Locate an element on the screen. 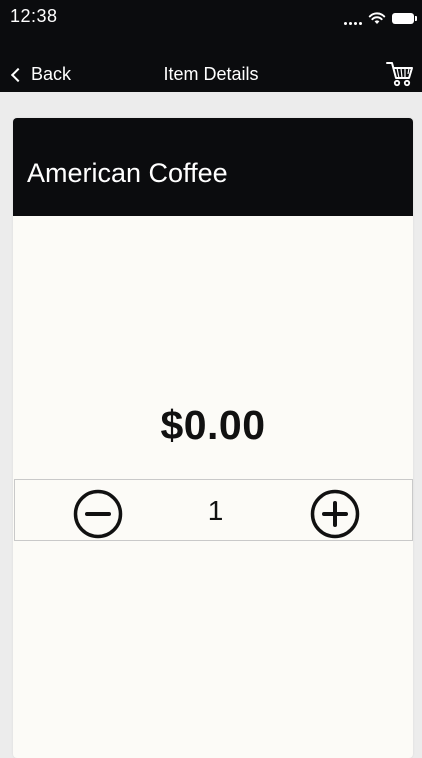 The image size is (422, 758). increment-button is located at coordinates (335, 514).